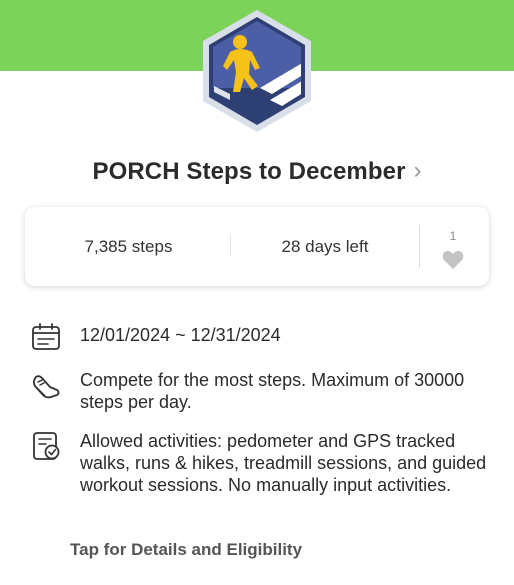  I want to click on details-eligibility-link: Tap for Details and Eligibility, so click(186, 550).